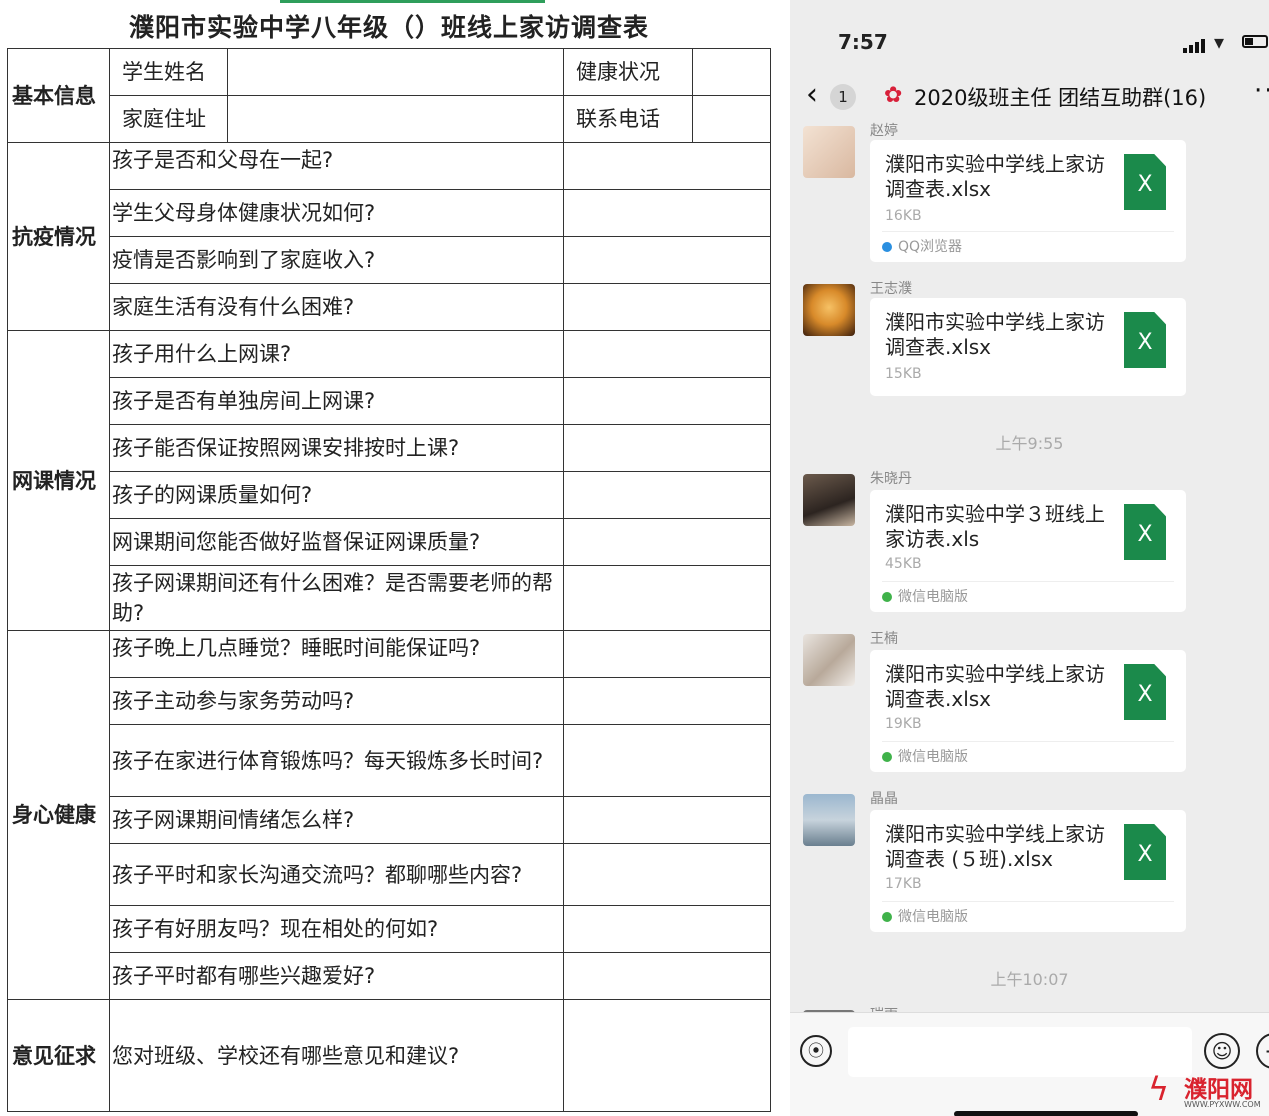  Describe the element at coordinates (58, 95) in the screenshot. I see `category-basic: 基本信息` at that location.